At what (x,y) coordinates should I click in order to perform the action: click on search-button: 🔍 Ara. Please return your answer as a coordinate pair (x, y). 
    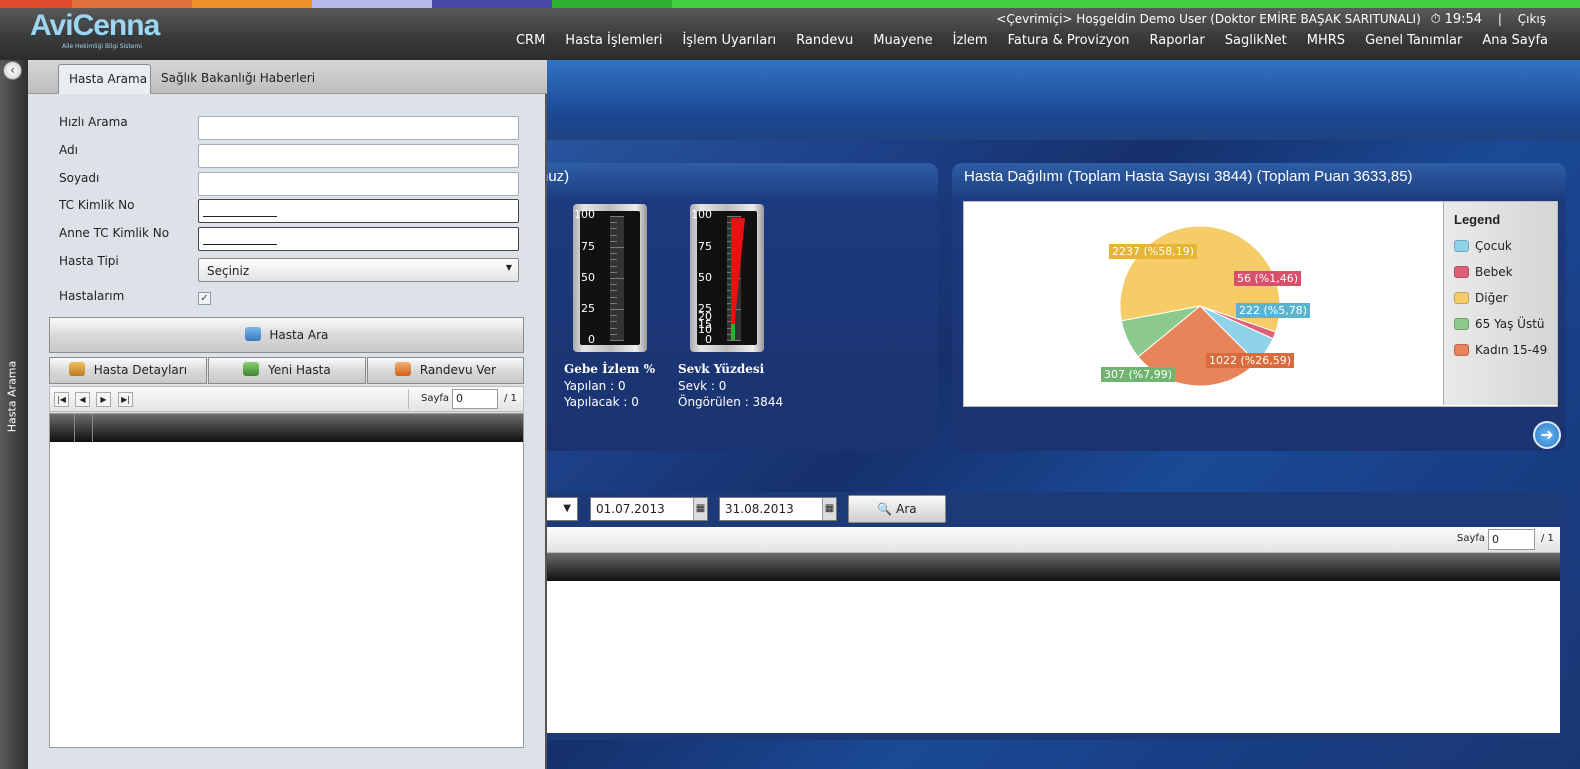
    Looking at the image, I should click on (897, 509).